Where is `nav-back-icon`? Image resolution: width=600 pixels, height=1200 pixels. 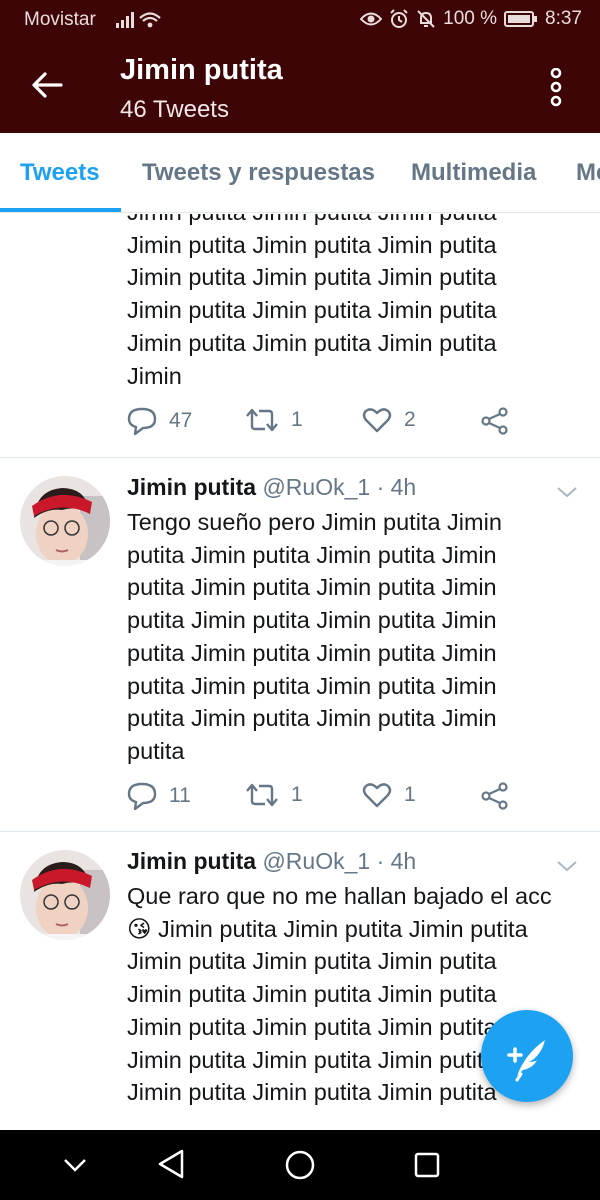 nav-back-icon is located at coordinates (171, 1164).